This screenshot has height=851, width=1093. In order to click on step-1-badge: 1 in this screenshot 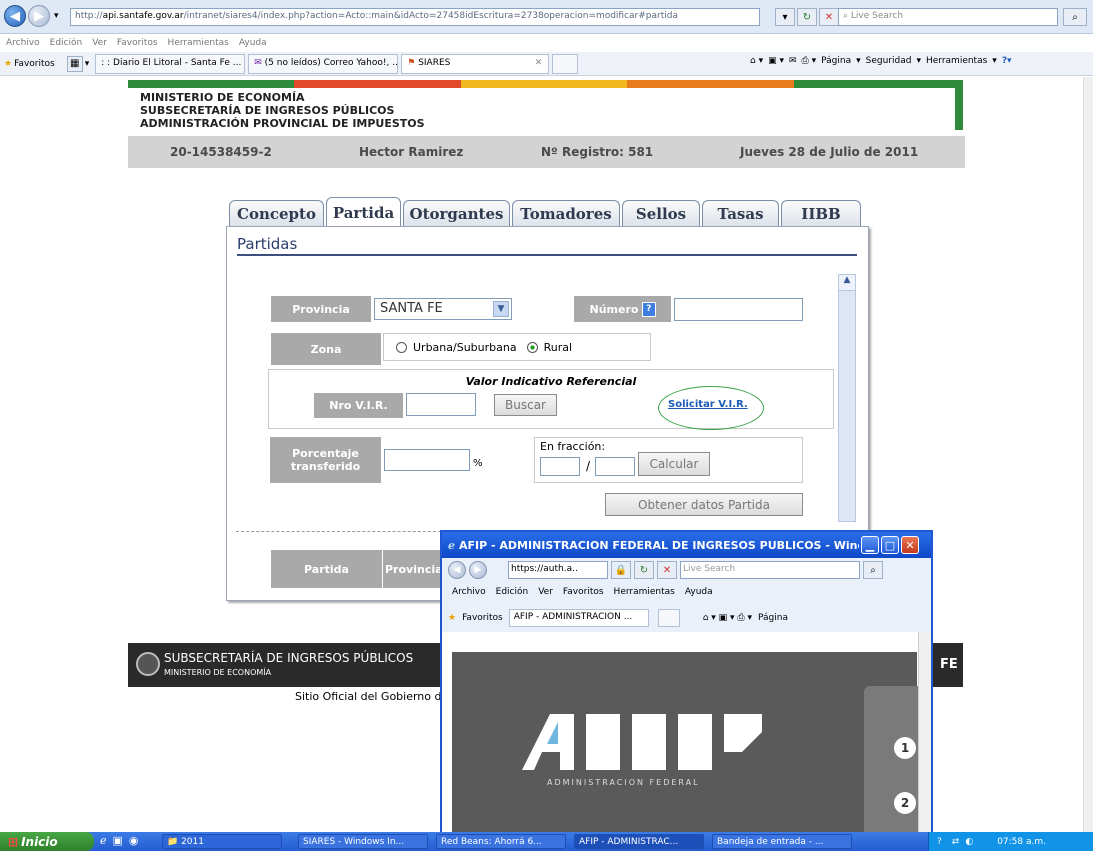, I will do `click(905, 748)`.